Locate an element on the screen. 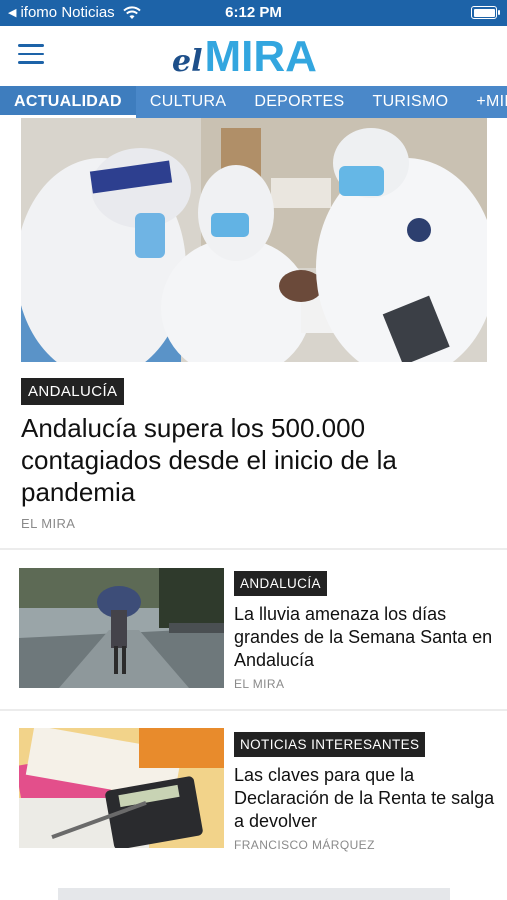 Image resolution: width=507 pixels, height=900 pixels. tab-actualidad: ACTUALIDAD is located at coordinates (68, 102).